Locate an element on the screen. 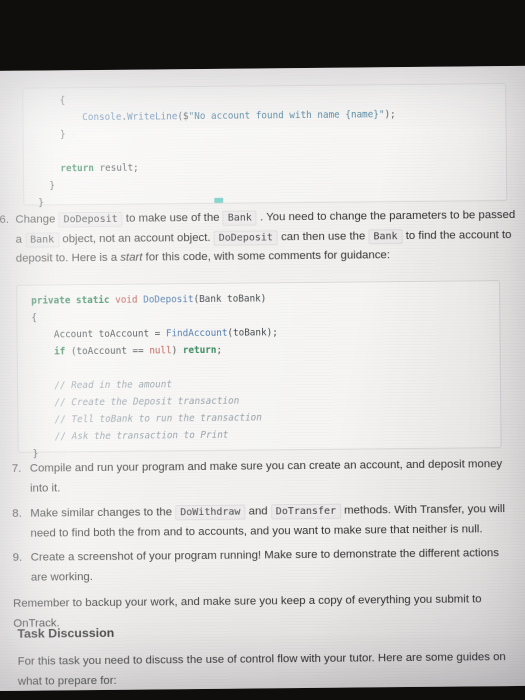 This screenshot has height=700, width=525. inline-code-dotransfer: DoTransfer is located at coordinates (306, 511).